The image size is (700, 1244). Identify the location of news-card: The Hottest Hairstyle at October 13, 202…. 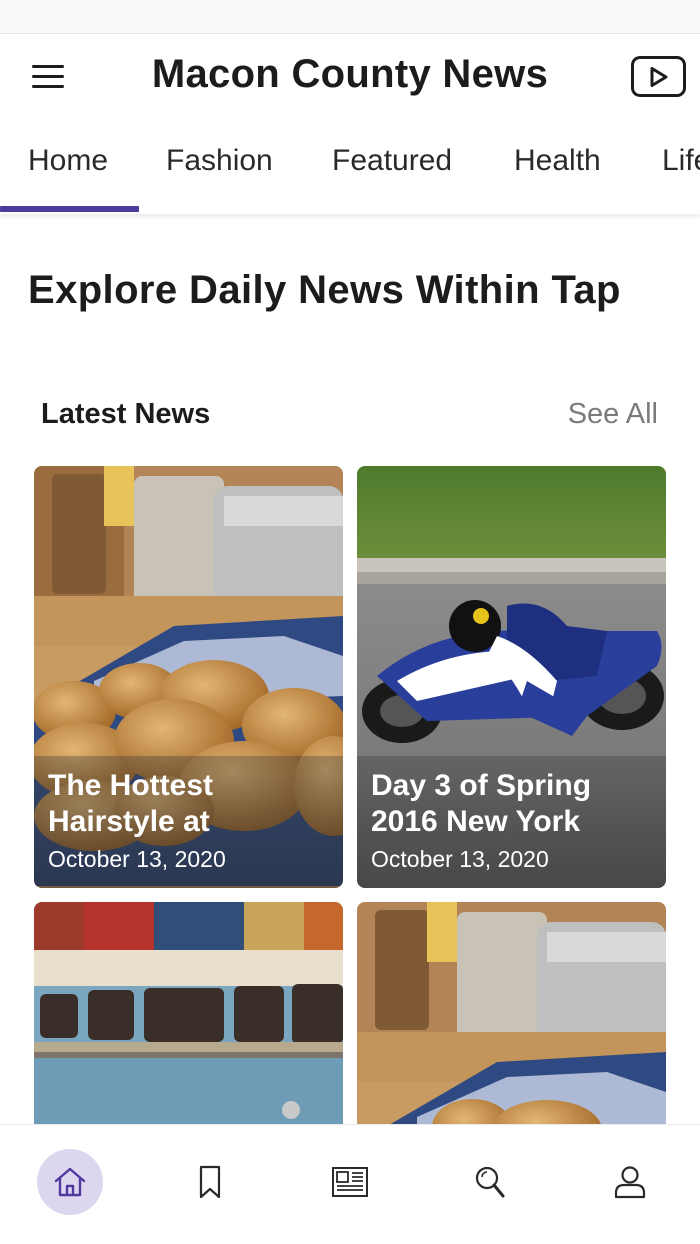
(188, 677).